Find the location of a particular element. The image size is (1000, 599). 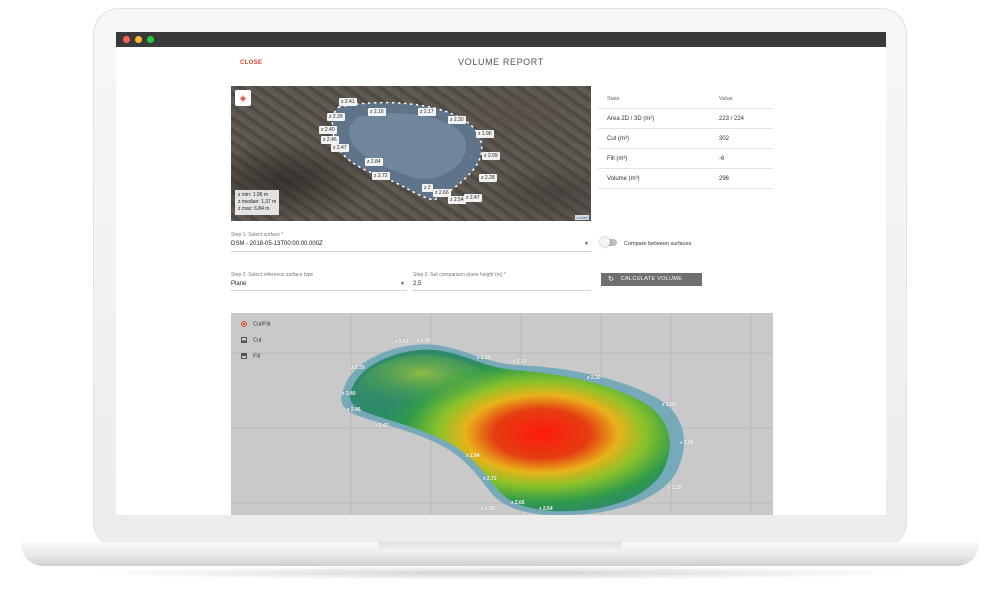

step1-label: Step 1: Select surface * is located at coordinates (257, 235).